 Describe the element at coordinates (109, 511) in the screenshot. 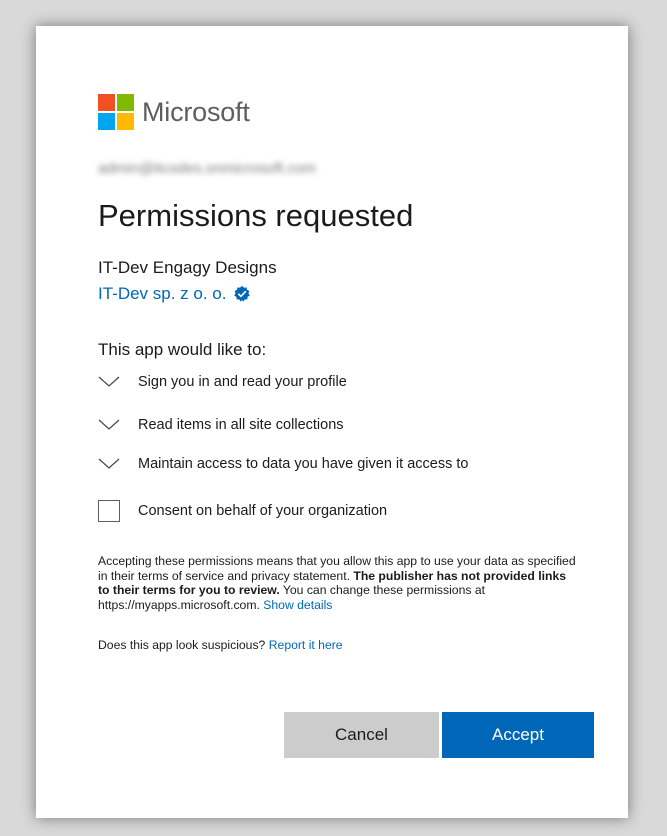

I see `consent-checkbox` at that location.